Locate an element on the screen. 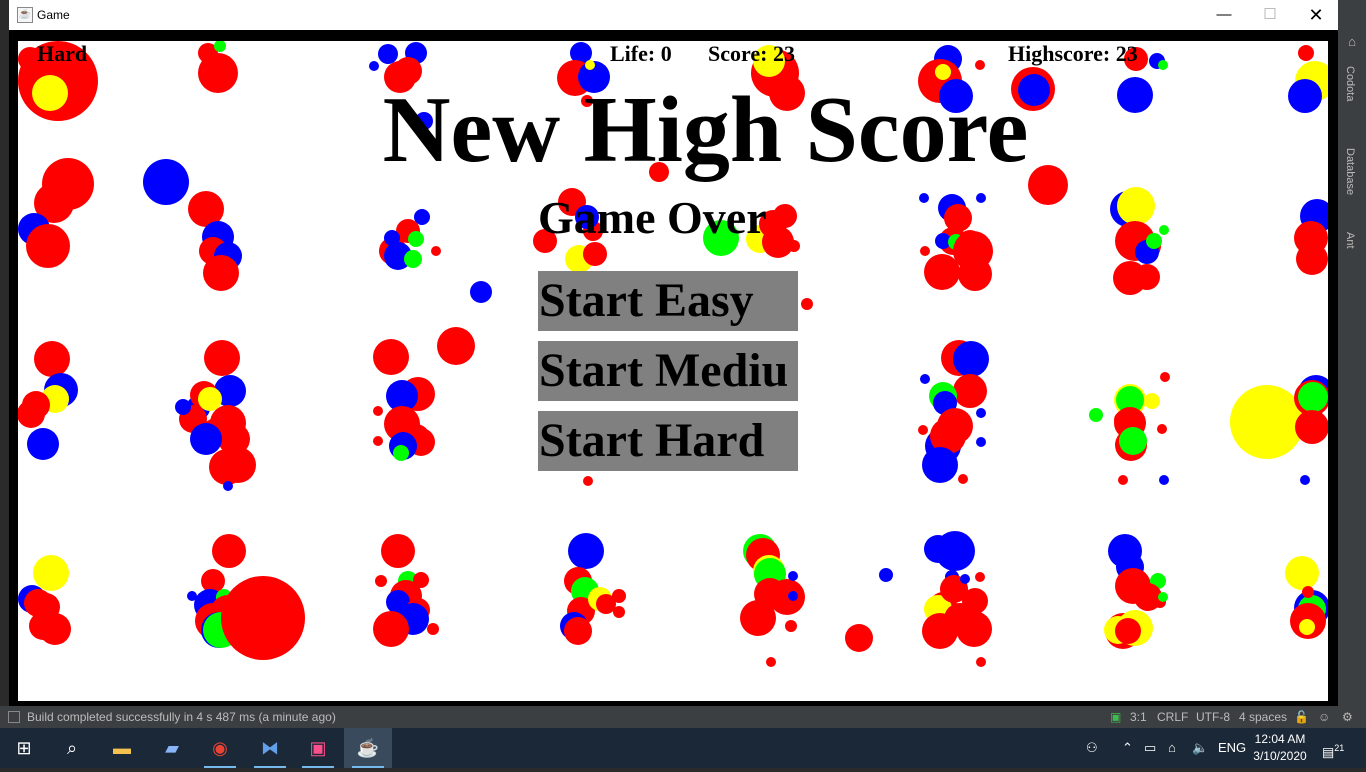  language-indicator: ENG is located at coordinates (1232, 748).